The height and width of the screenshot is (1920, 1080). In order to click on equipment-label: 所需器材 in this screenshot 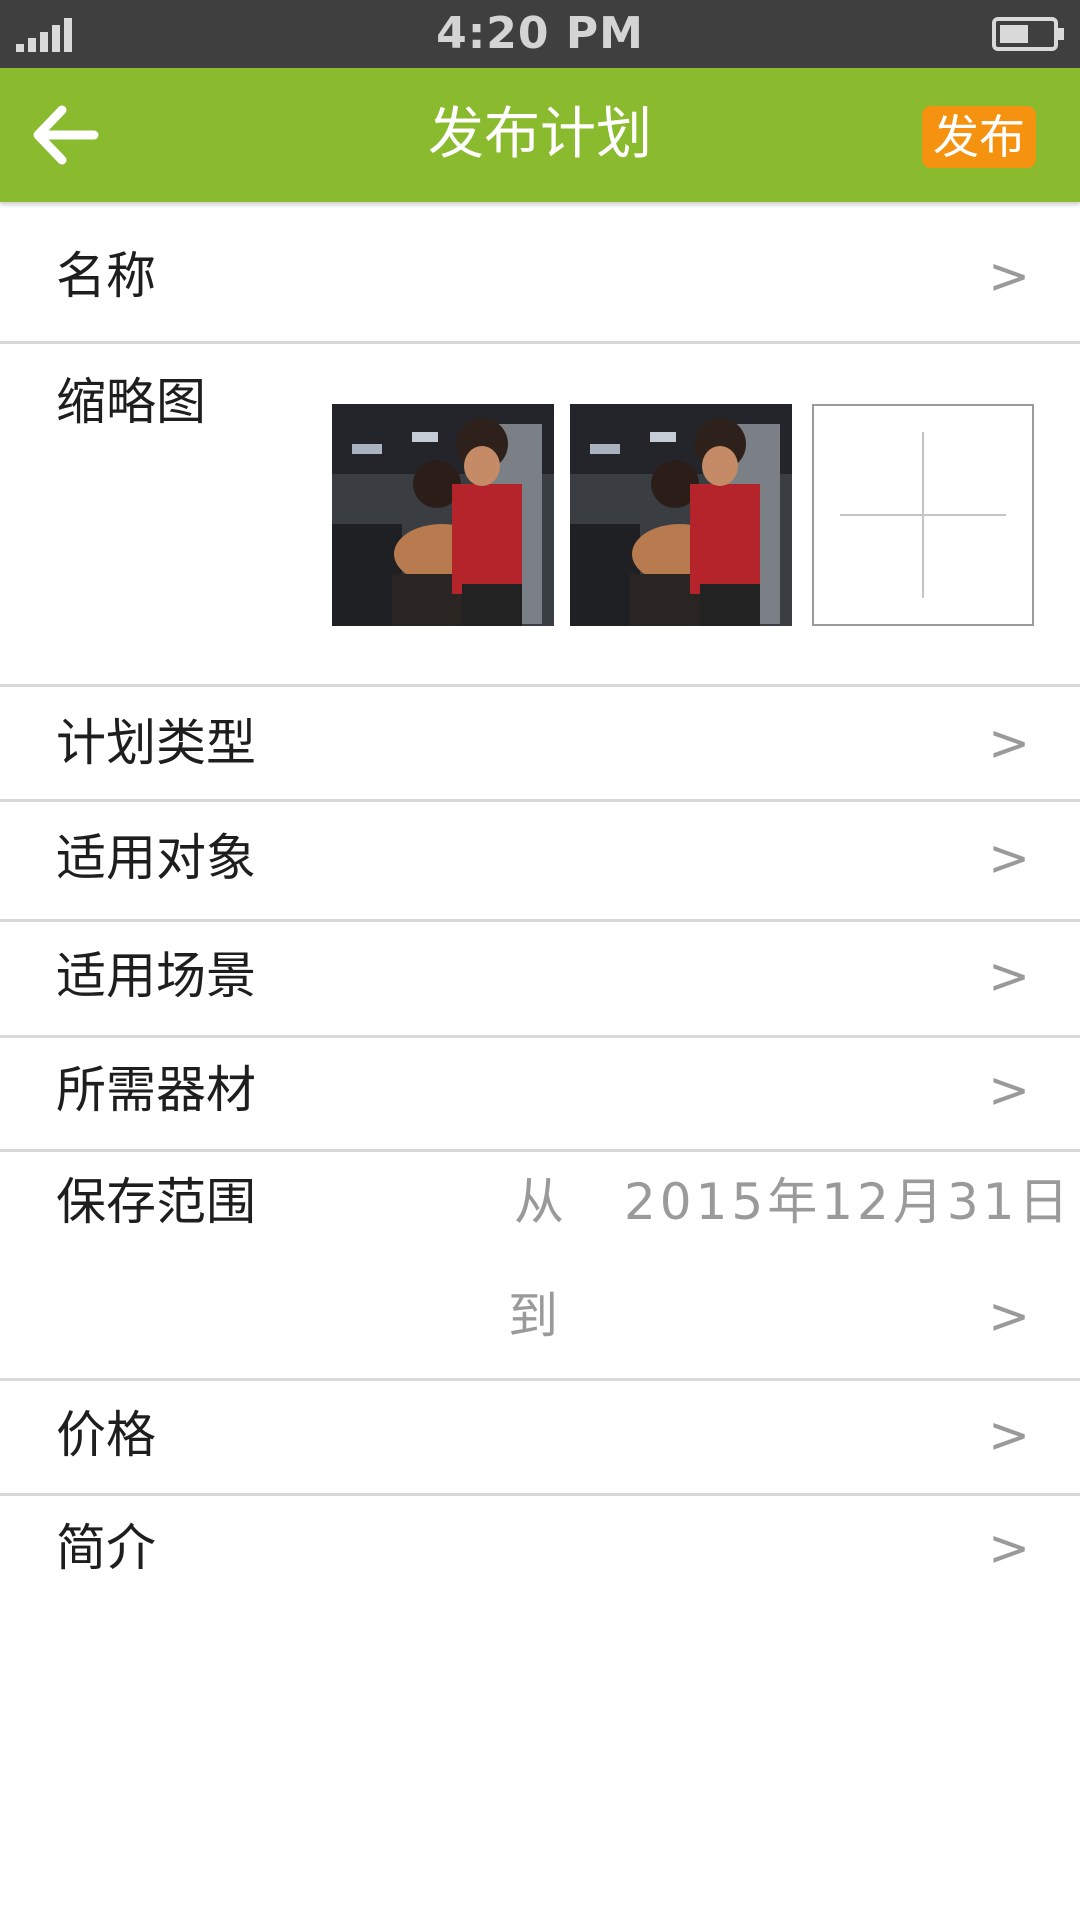, I will do `click(156, 1090)`.